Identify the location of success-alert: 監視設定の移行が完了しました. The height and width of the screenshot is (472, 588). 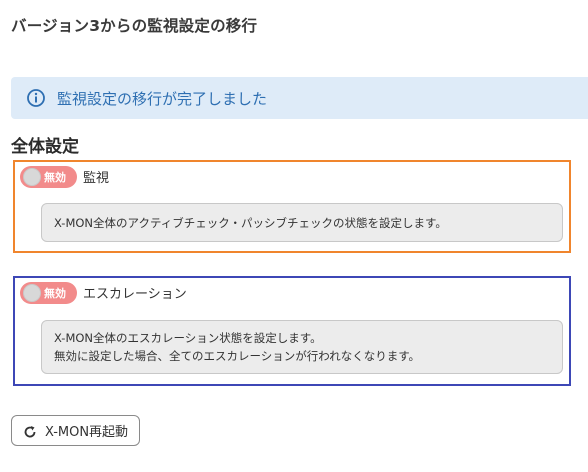
(299, 98).